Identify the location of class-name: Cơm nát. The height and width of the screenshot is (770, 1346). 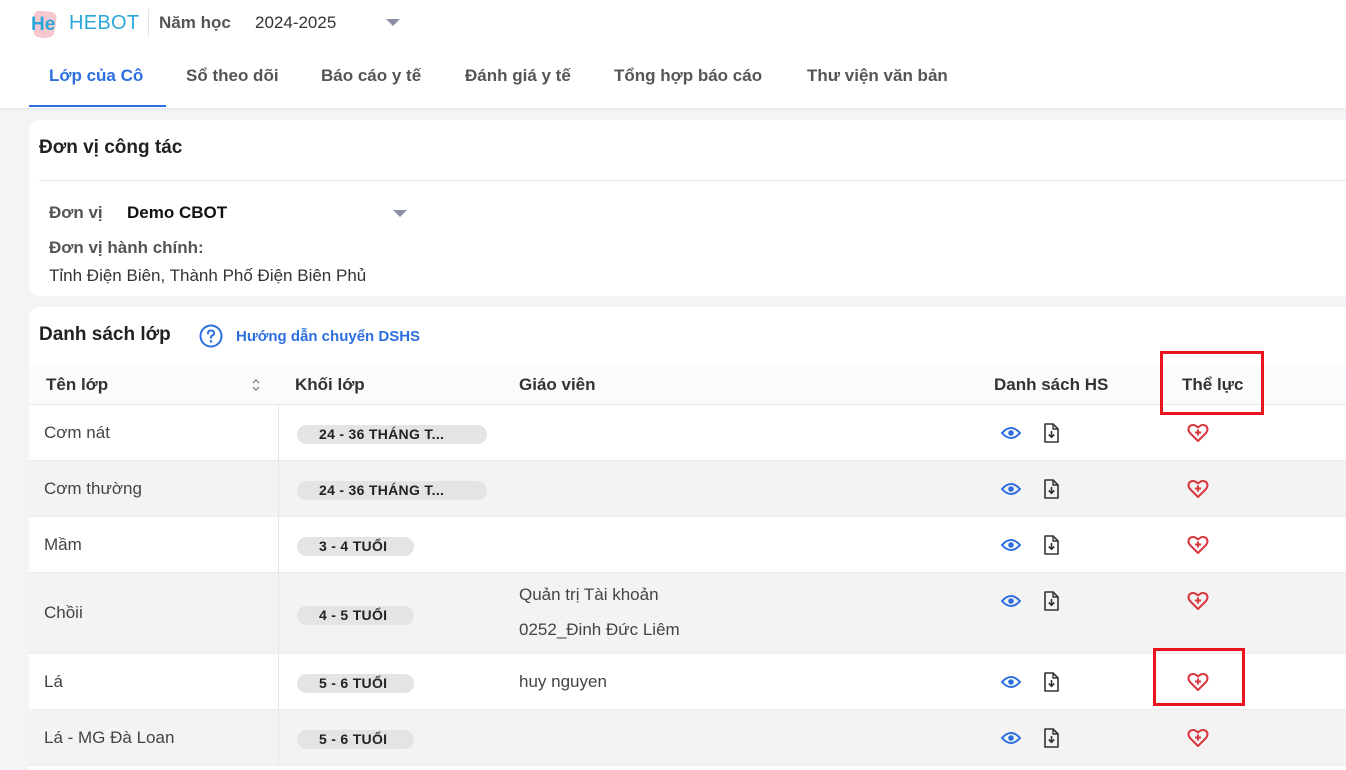
(77, 433).